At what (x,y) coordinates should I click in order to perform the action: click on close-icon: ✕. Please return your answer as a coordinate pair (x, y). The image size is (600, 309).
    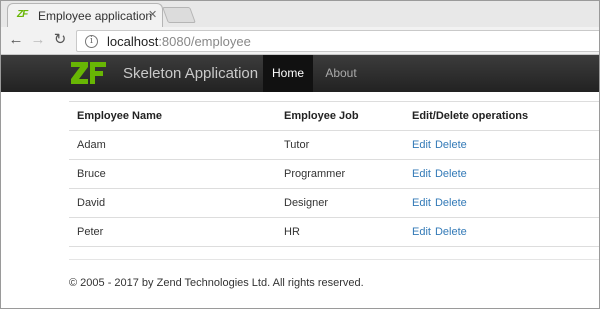
    Looking at the image, I should click on (152, 14).